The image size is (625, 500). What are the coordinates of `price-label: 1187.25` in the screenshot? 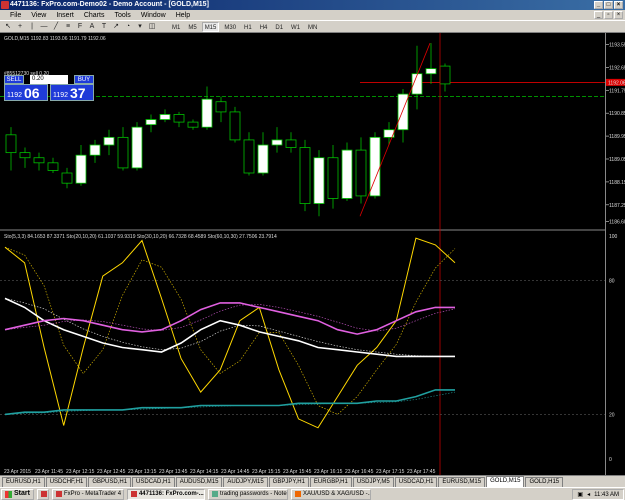 It's located at (617, 206).